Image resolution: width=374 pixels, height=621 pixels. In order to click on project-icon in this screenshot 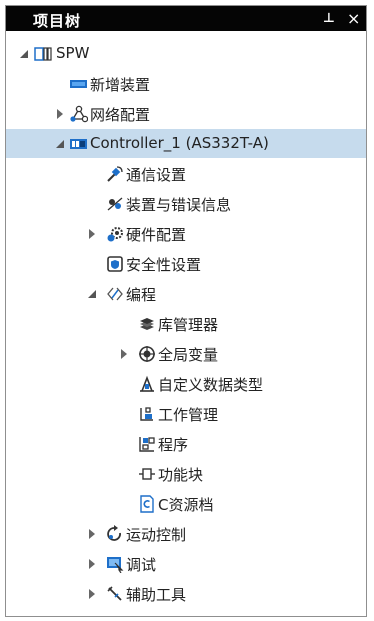, I will do `click(43, 54)`.